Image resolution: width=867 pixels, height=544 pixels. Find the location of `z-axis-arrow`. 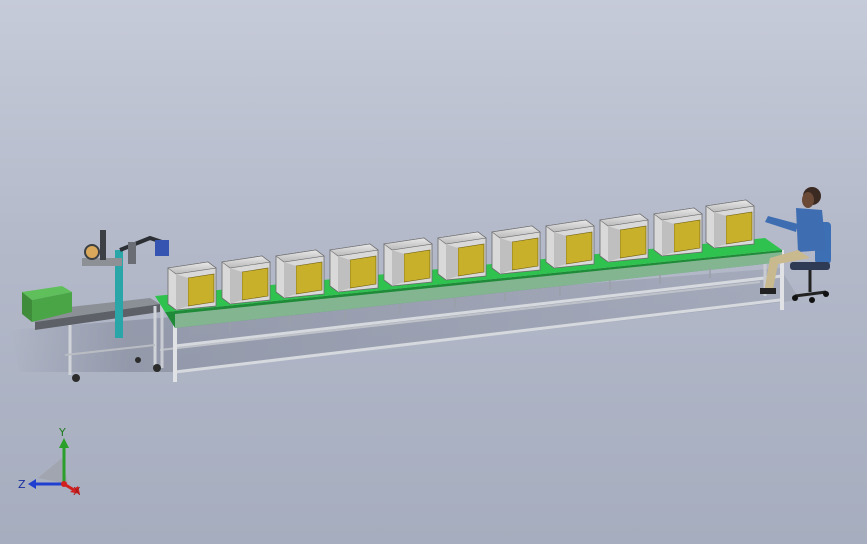

z-axis-arrow is located at coordinates (32, 484).